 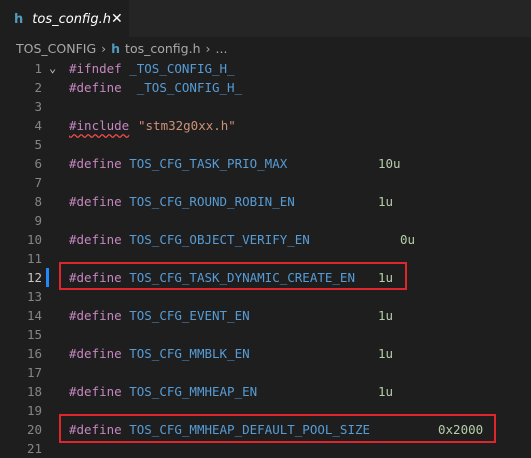 What do you see at coordinates (95, 68) in the screenshot?
I see `preprocessor-directive: #ifndef` at bounding box center [95, 68].